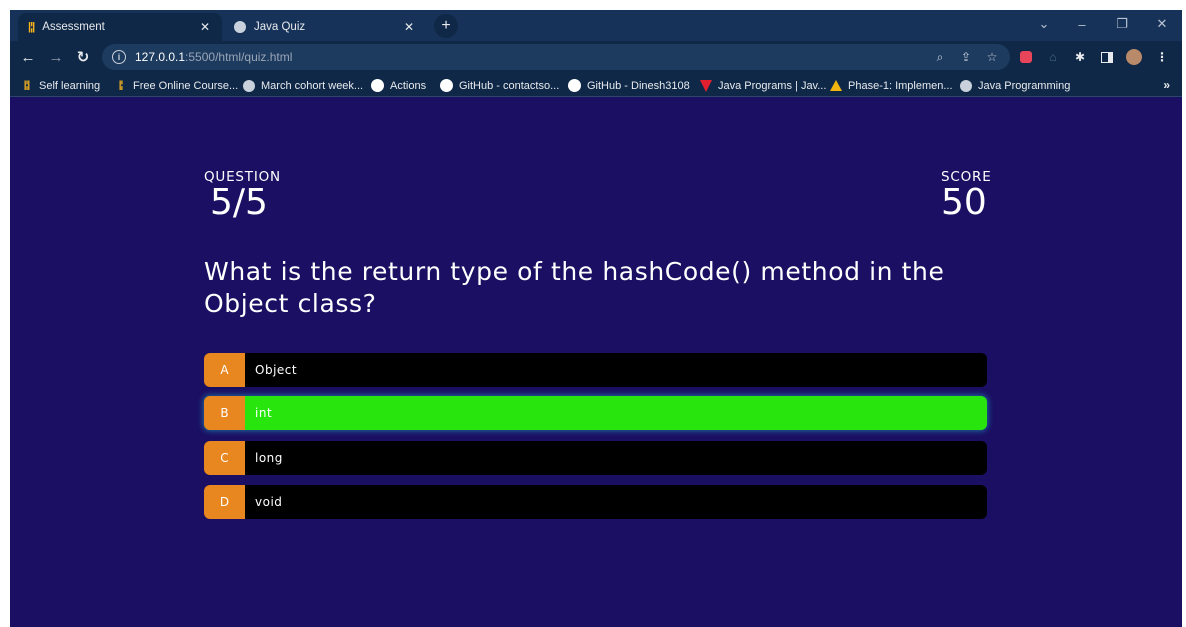  I want to click on menu-dots-icon: ⋮, so click(1162, 57).